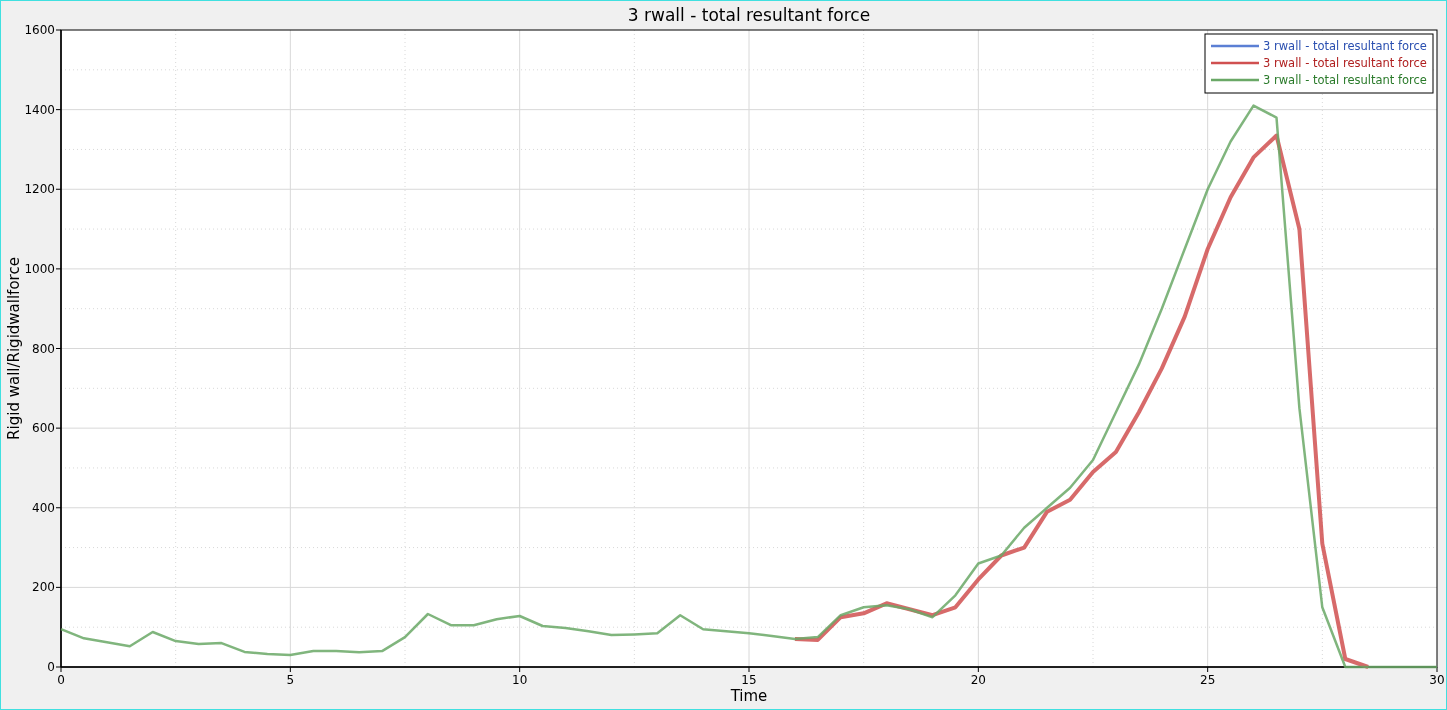 The image size is (1447, 710). Describe the element at coordinates (290, 680) in the screenshot. I see `tick-label: 5` at that location.